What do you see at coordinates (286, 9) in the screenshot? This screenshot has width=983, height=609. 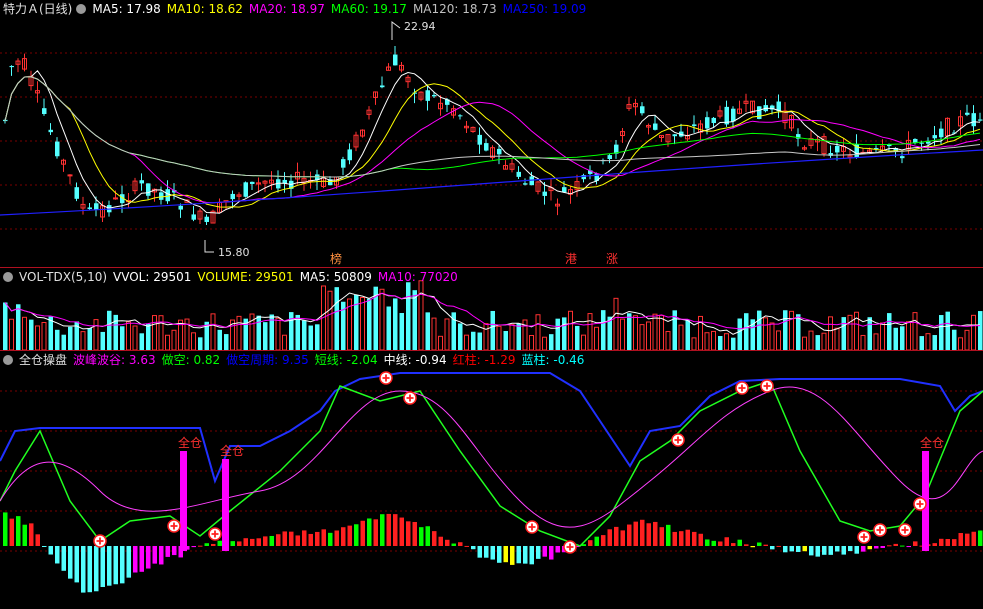 I see `ma-legend-2: MA20: 18.97` at bounding box center [286, 9].